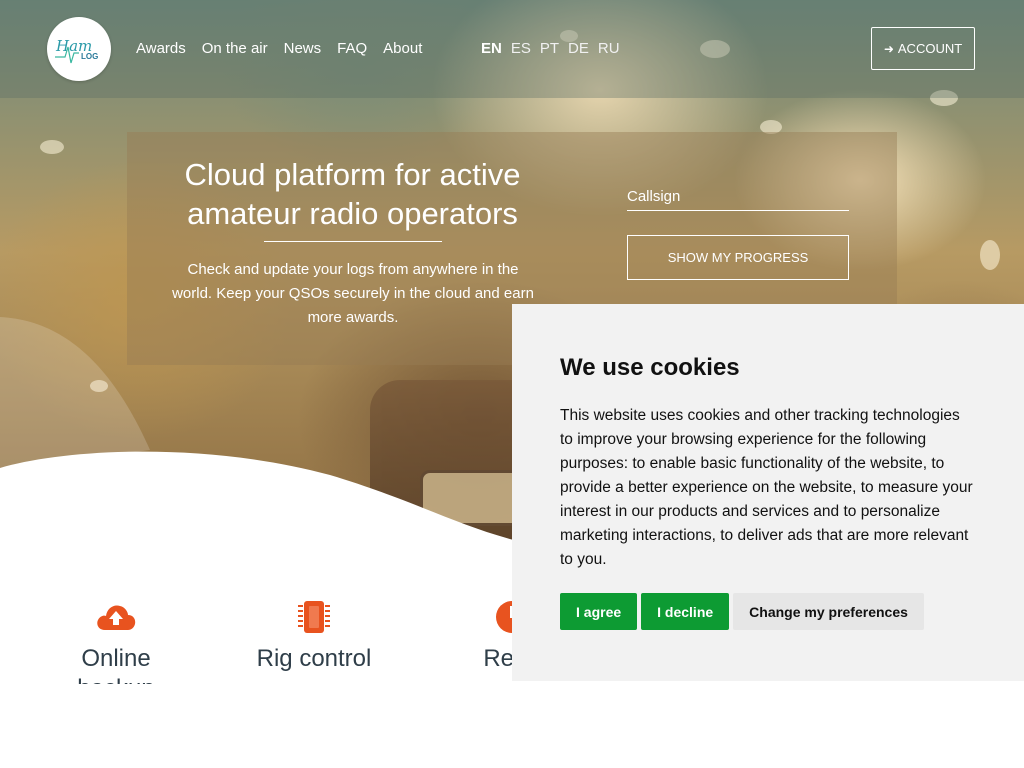 This screenshot has height=768, width=1024. I want to click on nav-faq: FAQ, so click(352, 49).